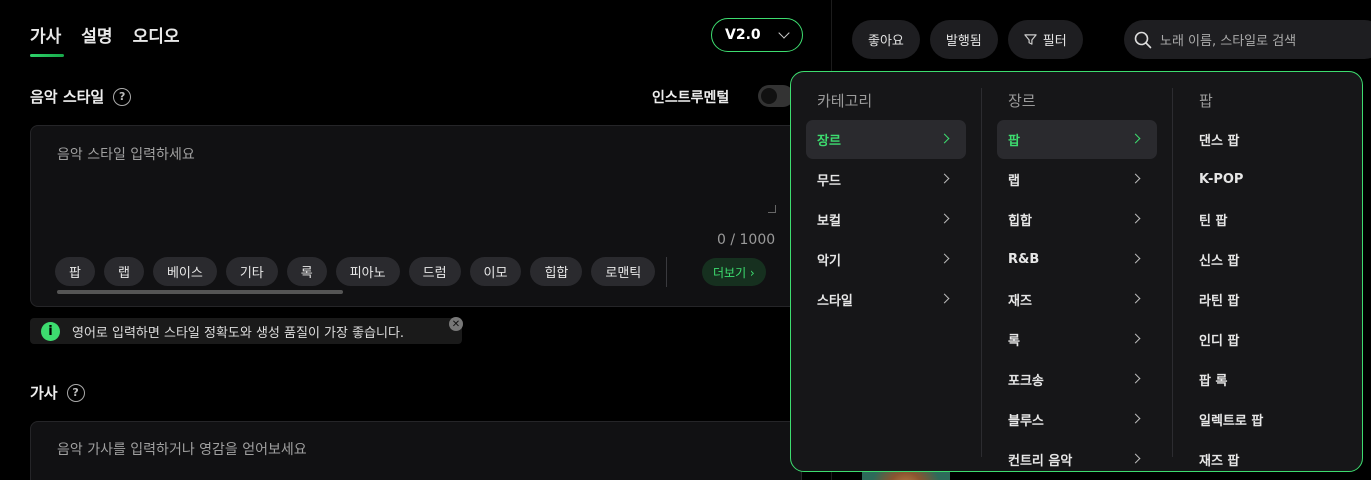 The width and height of the screenshot is (1371, 480). I want to click on genre-item-label: 재즈, so click(1020, 301).